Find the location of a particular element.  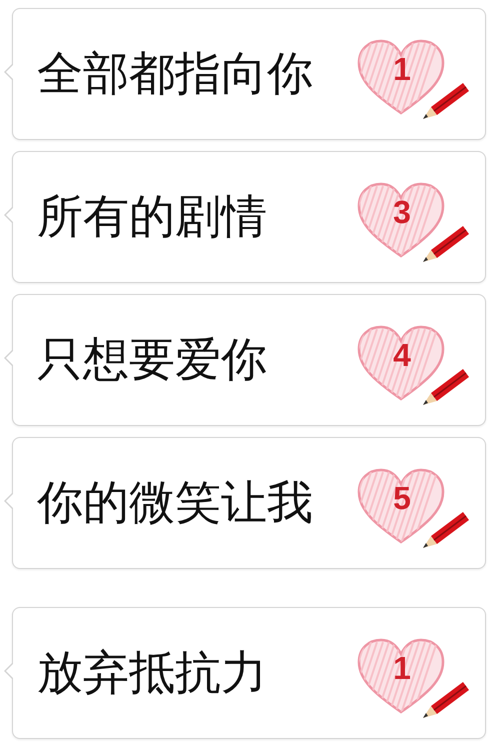

message-text: 只想要爱你 is located at coordinates (152, 359).